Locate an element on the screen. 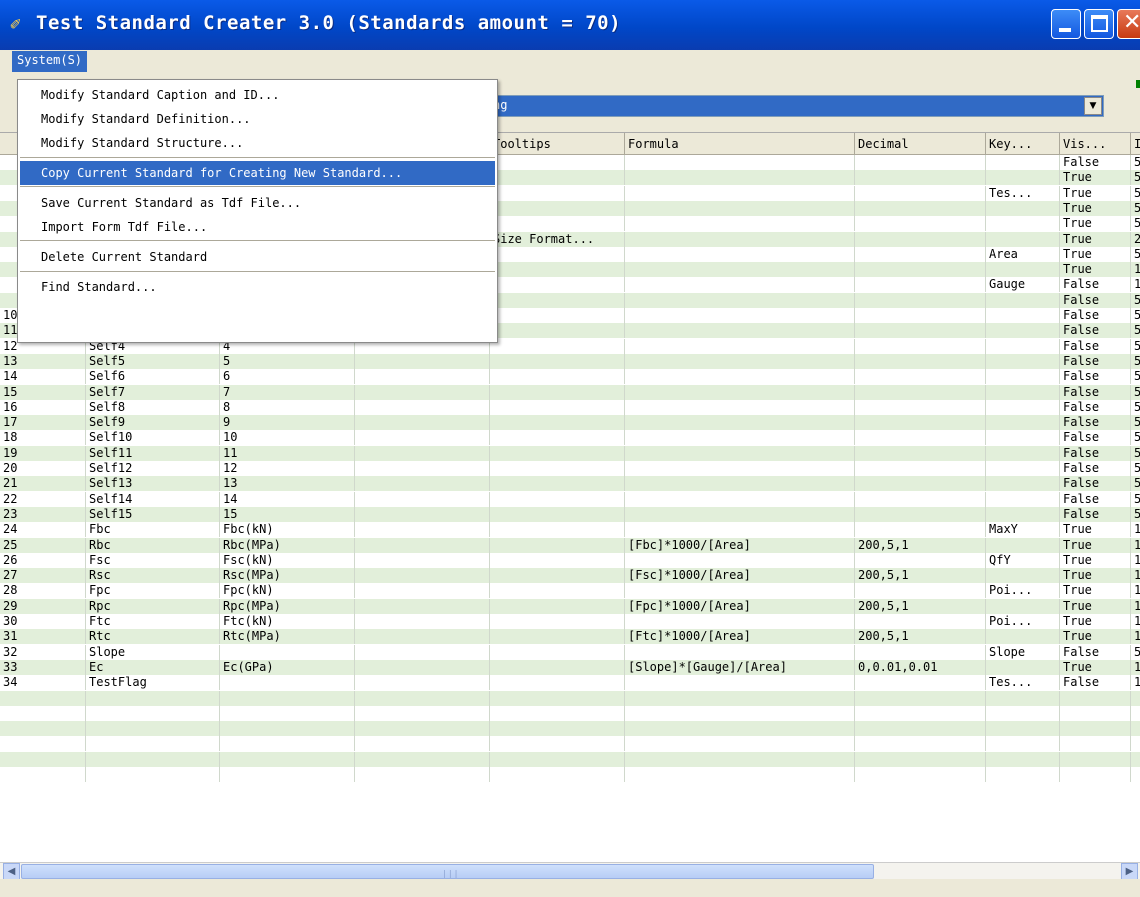 This screenshot has width=1140, height=897. table-cell-col-name: Self14 is located at coordinates (153, 499).